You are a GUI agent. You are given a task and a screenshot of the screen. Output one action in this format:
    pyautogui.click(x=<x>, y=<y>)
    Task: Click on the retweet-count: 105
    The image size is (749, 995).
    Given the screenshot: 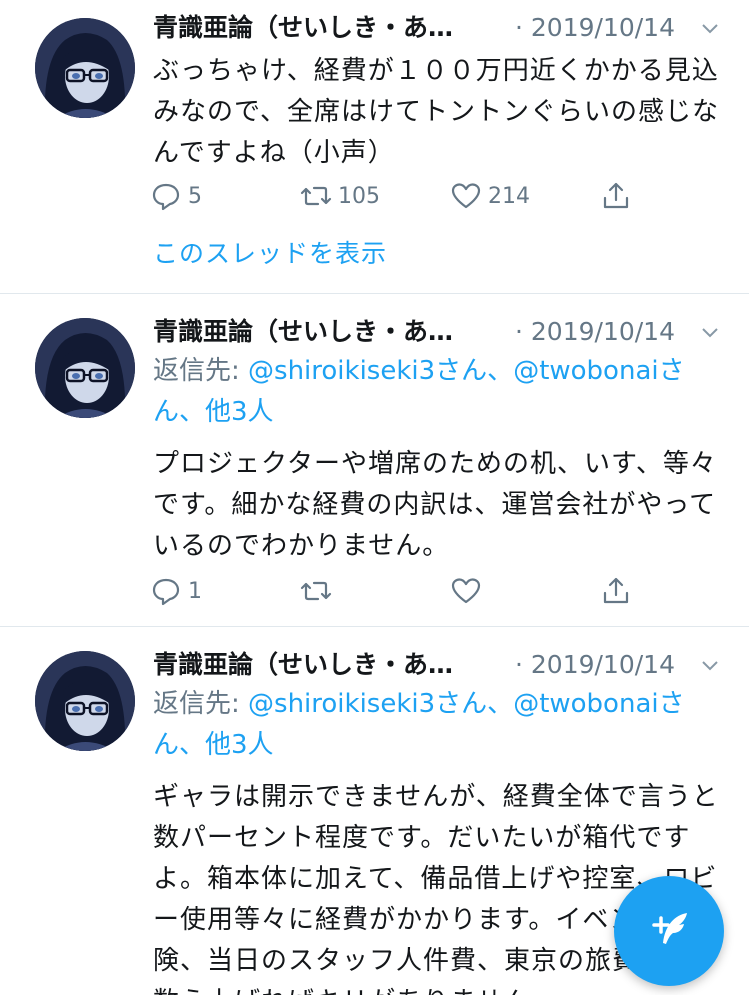 What is the action you would take?
    pyautogui.click(x=359, y=196)
    